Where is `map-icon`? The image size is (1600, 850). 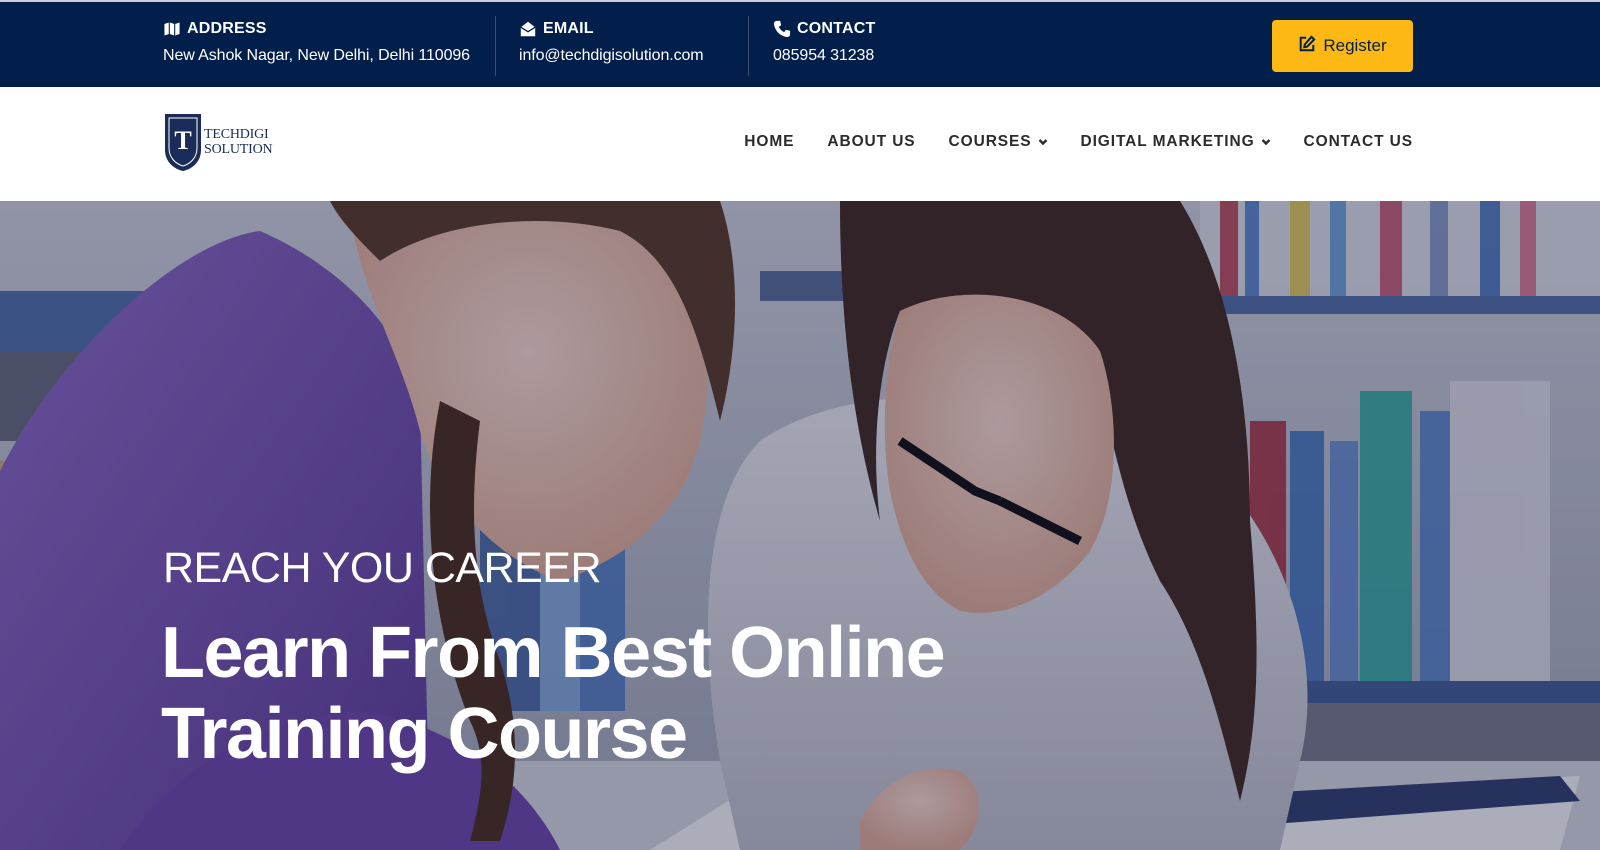 map-icon is located at coordinates (172, 29).